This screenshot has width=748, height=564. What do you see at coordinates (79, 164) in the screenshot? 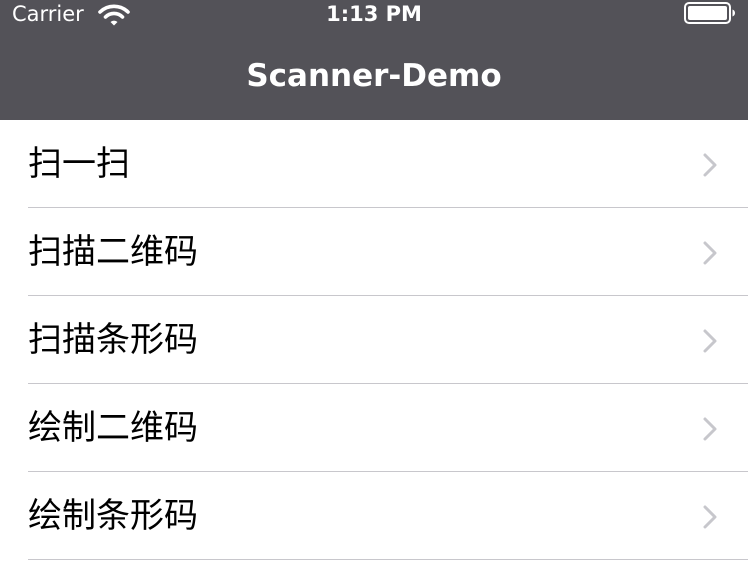
I see `menu-item-label: 扫一扫` at bounding box center [79, 164].